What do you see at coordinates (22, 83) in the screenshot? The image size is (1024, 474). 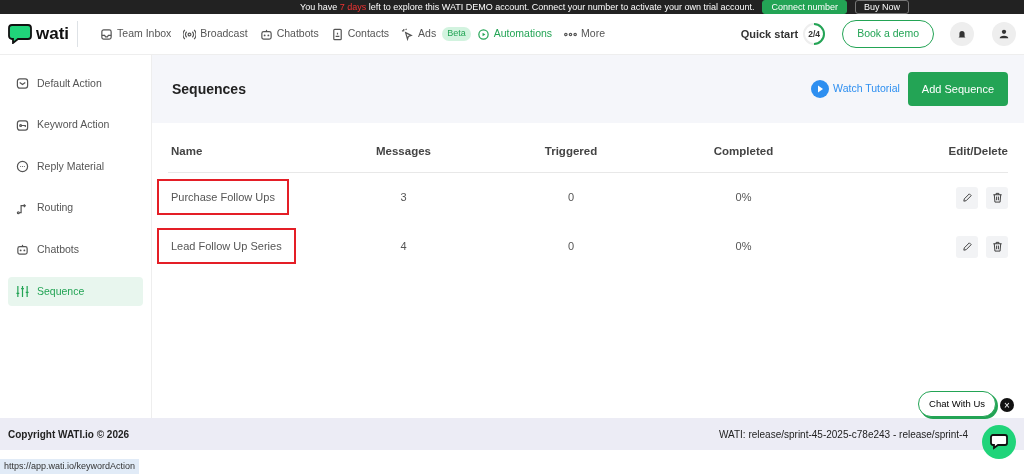 I see `envelope-icon` at bounding box center [22, 83].